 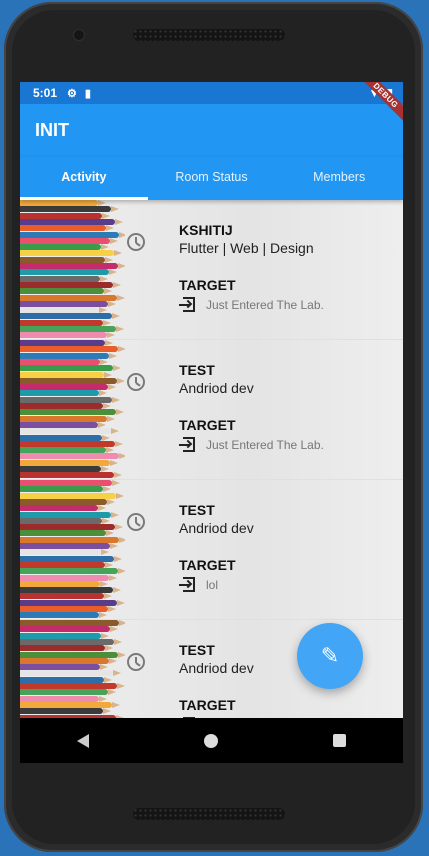 What do you see at coordinates (211, 104) in the screenshot?
I see `status-bar: 5:01 ⚙ ▮ ▼ ▮ DEBUG` at bounding box center [211, 104].